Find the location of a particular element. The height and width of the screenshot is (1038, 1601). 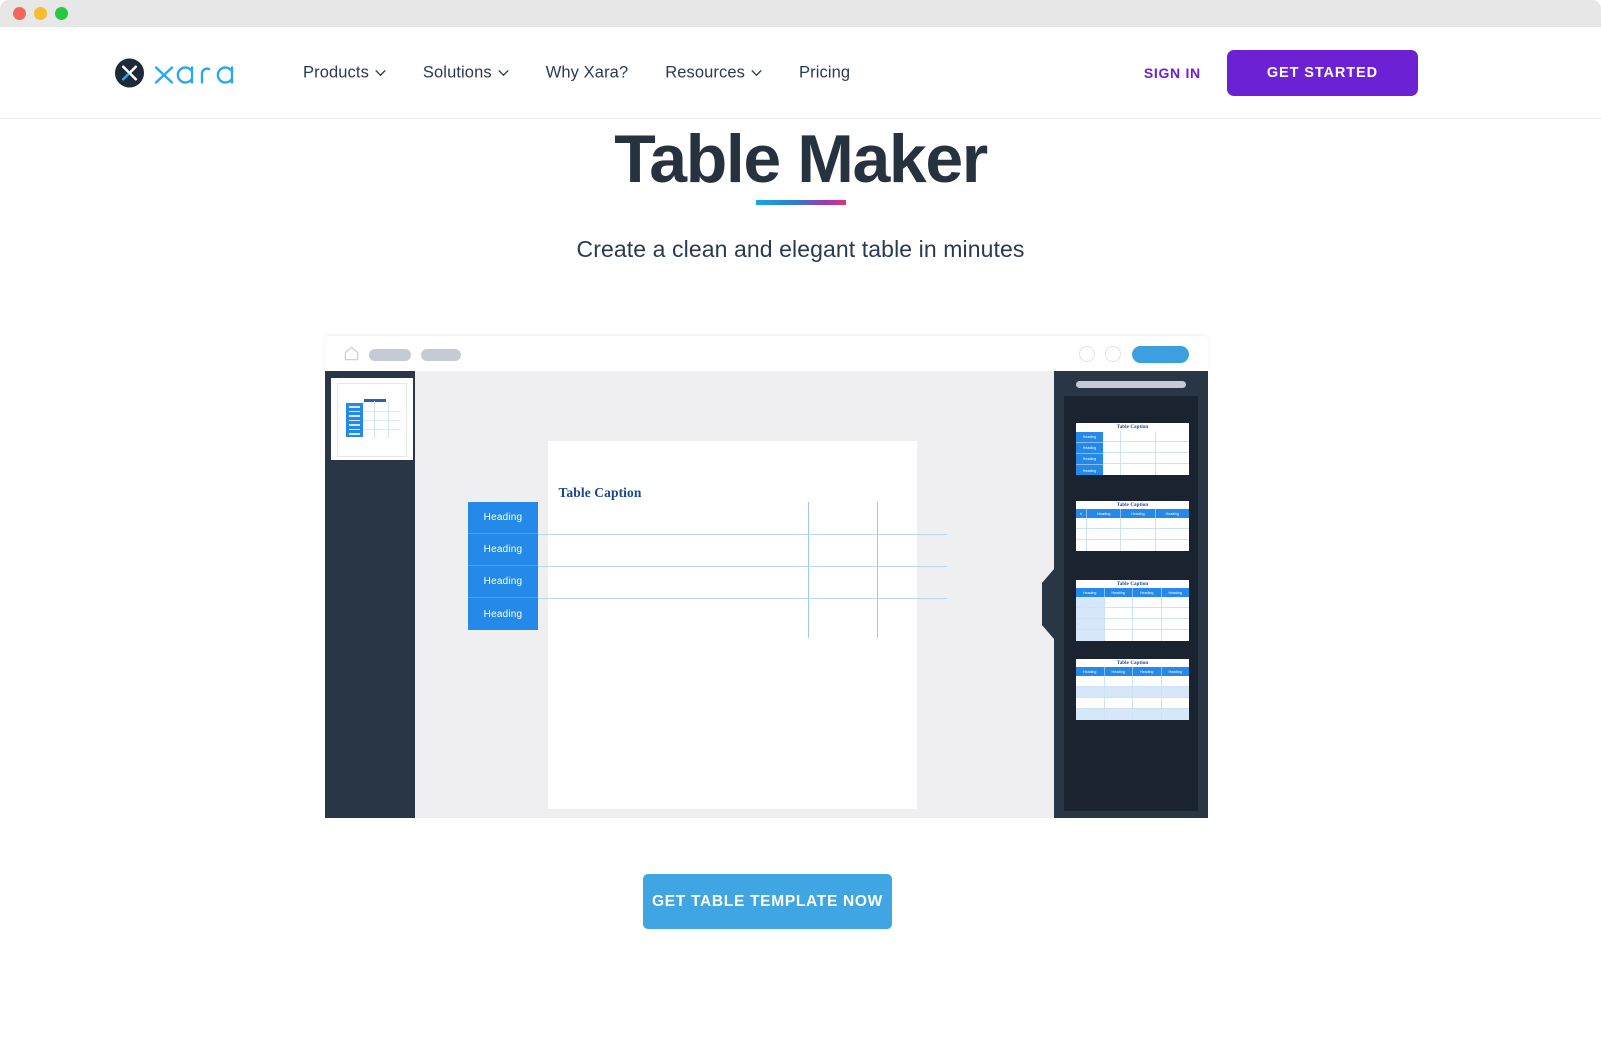

template-card-2: Table Caption # Heading Heading Heading is located at coordinates (1132, 526).